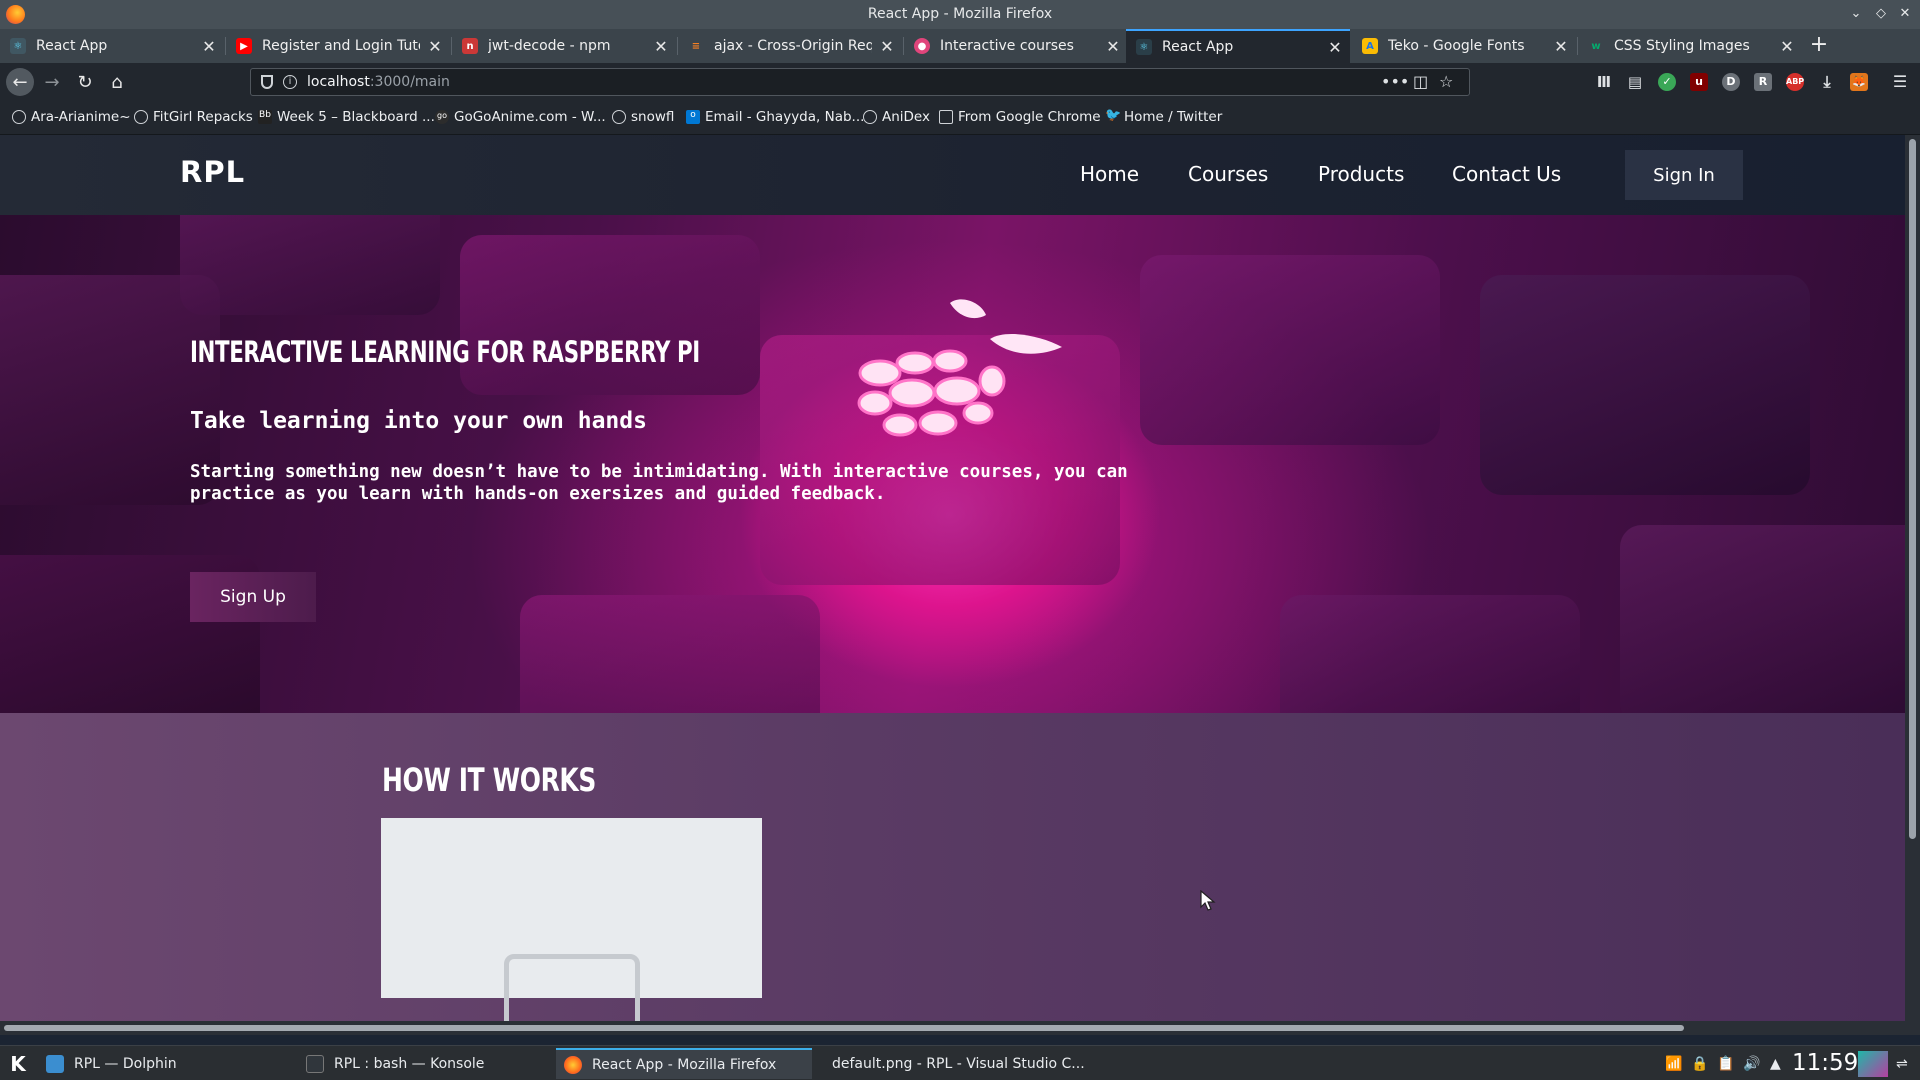  What do you see at coordinates (1912, 585) in the screenshot?
I see `vertical-scrollbar` at bounding box center [1912, 585].